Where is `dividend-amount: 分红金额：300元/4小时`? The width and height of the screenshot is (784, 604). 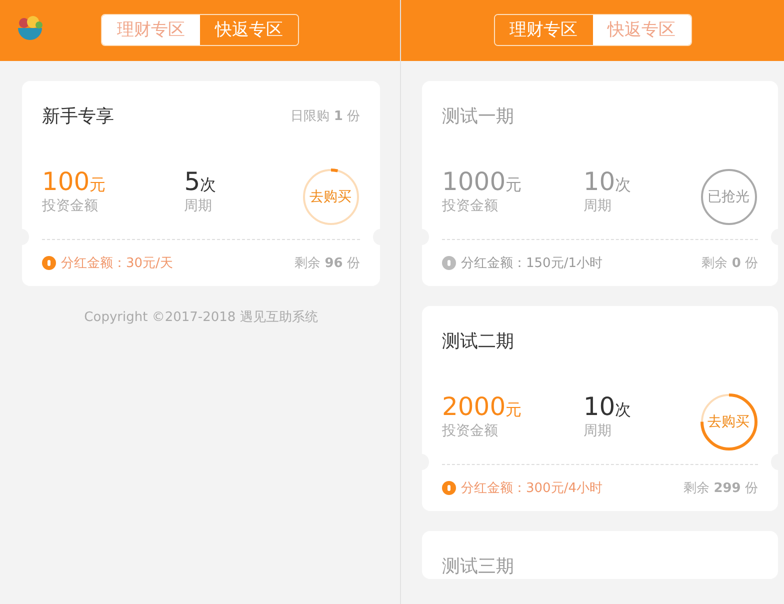 dividend-amount: 分红金额：300元/4小时 is located at coordinates (531, 488).